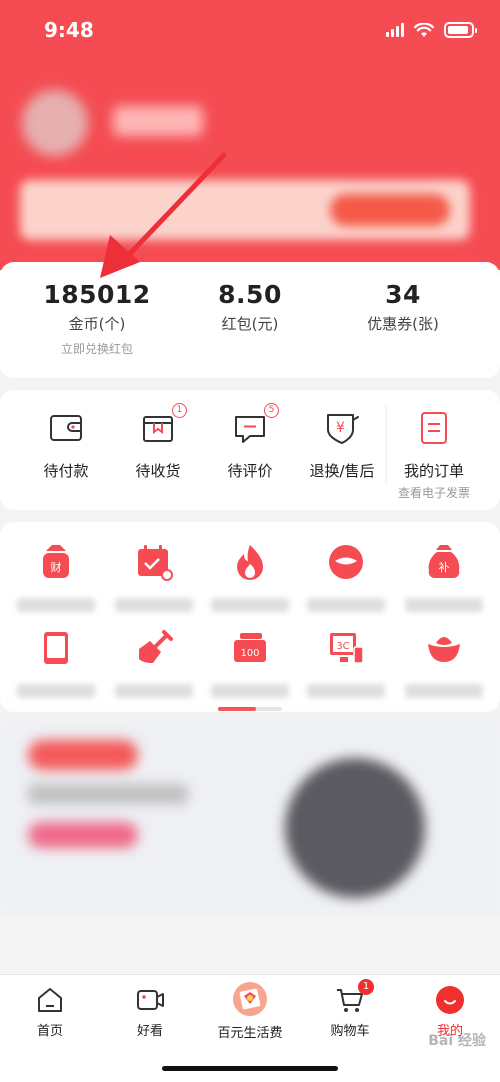 This screenshot has height=1082, width=500. Describe the element at coordinates (403, 324) in the screenshot. I see `coupon-label: 优惠券(张)` at that location.